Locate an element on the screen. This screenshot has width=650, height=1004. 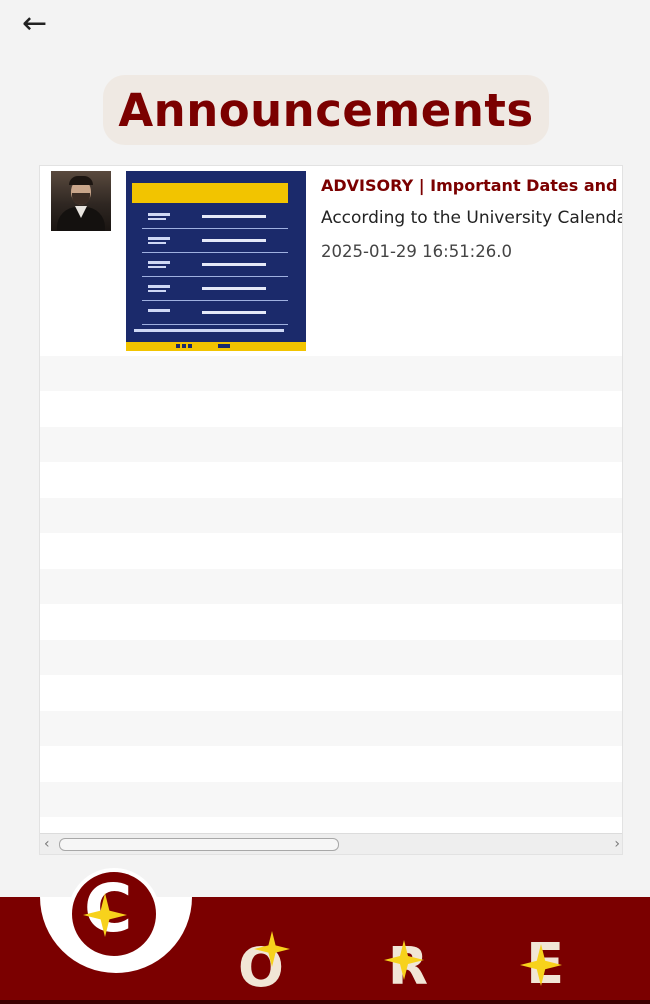
title-pill: Announcements is located at coordinates (326, 110).